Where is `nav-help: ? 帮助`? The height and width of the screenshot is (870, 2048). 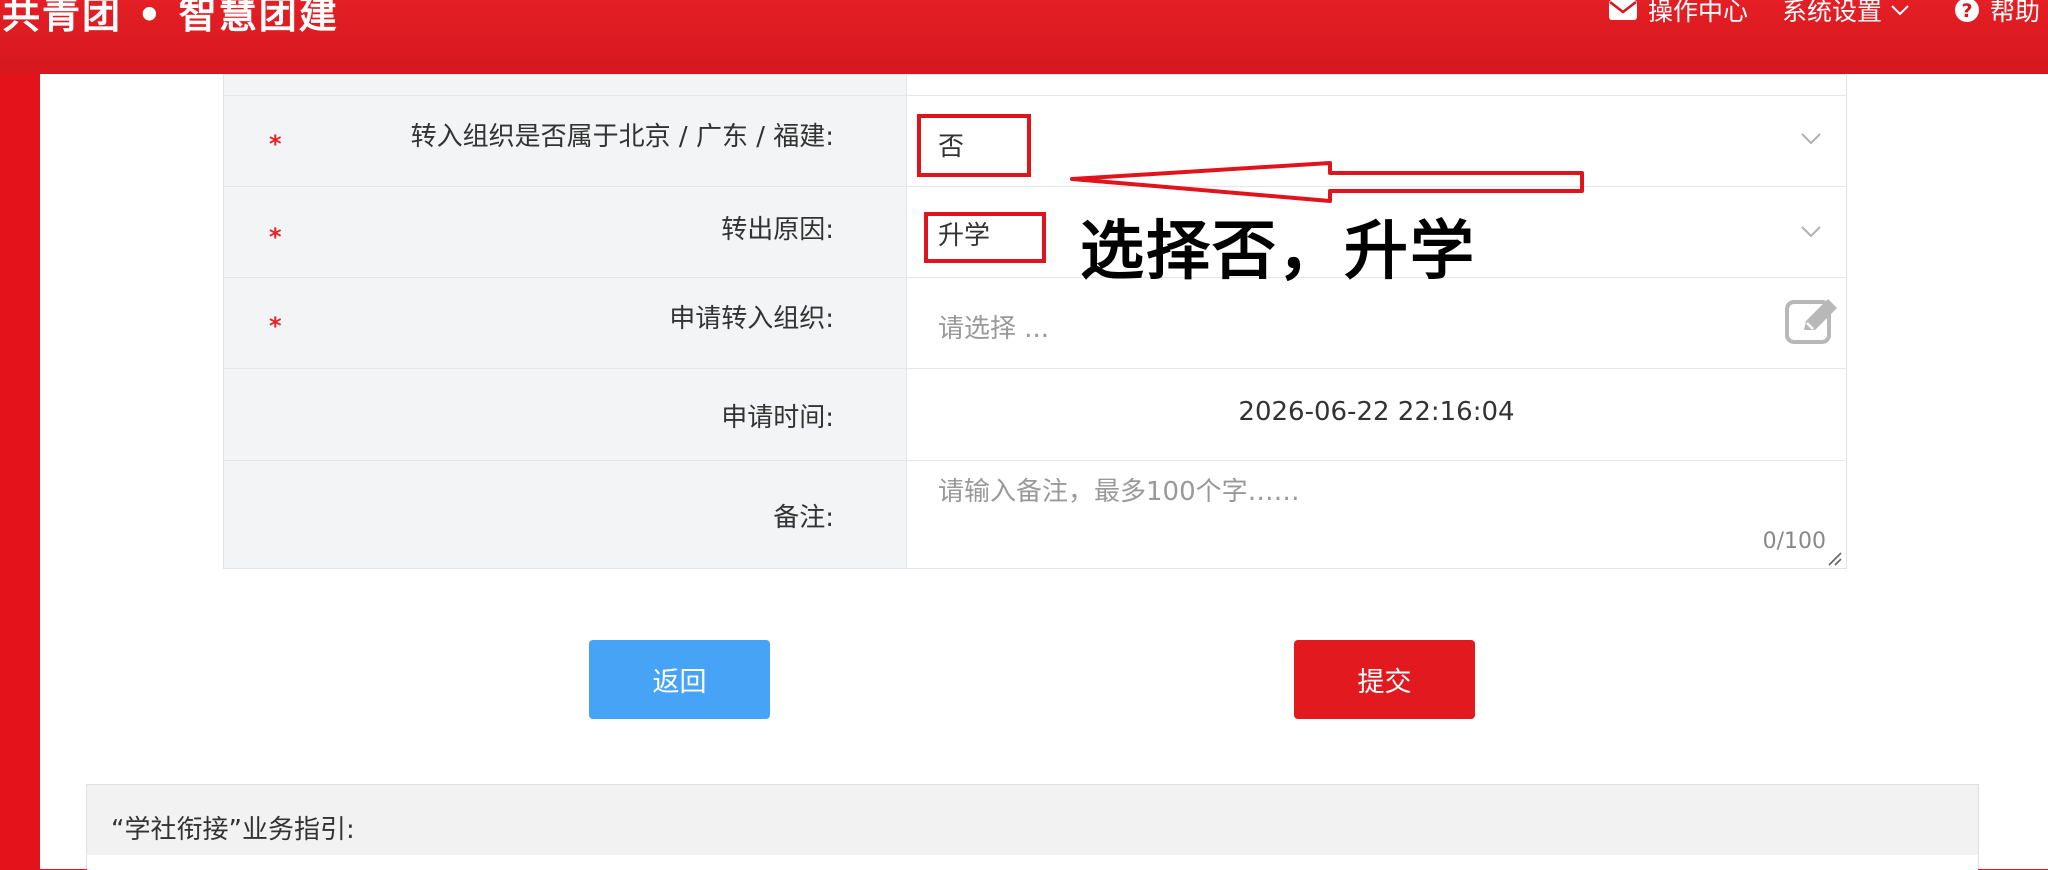 nav-help: ? 帮助 is located at coordinates (1997, 14).